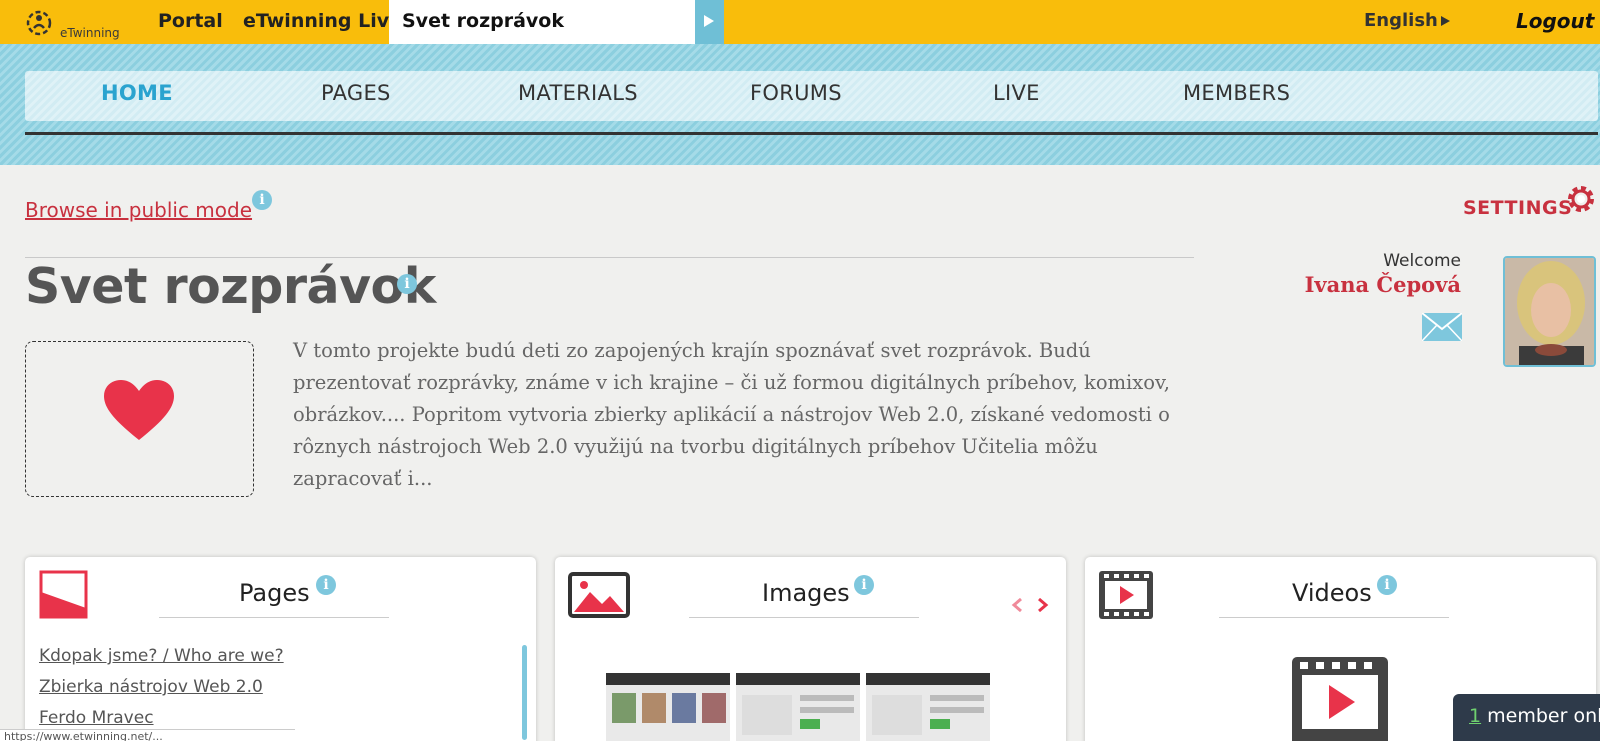 The width and height of the screenshot is (1600, 741). What do you see at coordinates (864, 585) in the screenshot?
I see `images-info-icon: i` at bounding box center [864, 585].